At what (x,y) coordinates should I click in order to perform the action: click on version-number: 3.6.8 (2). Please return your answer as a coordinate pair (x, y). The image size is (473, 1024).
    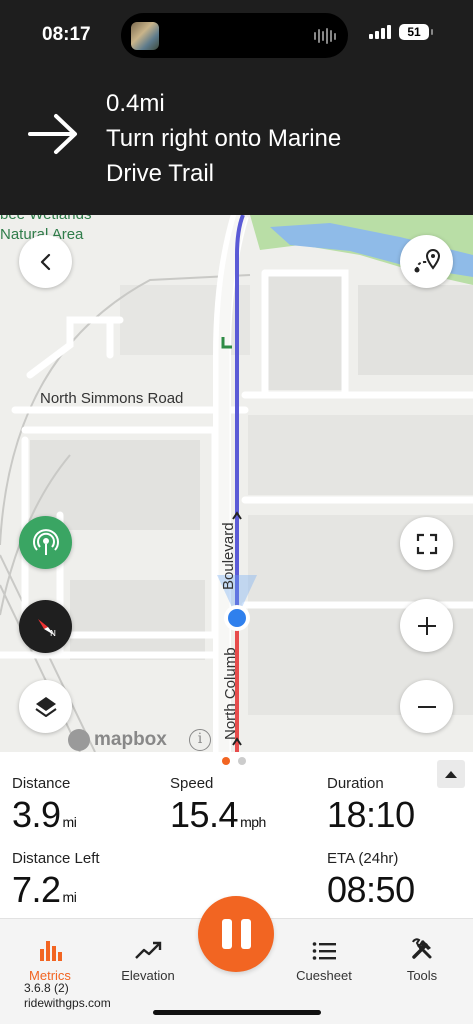
    Looking at the image, I should click on (46, 988).